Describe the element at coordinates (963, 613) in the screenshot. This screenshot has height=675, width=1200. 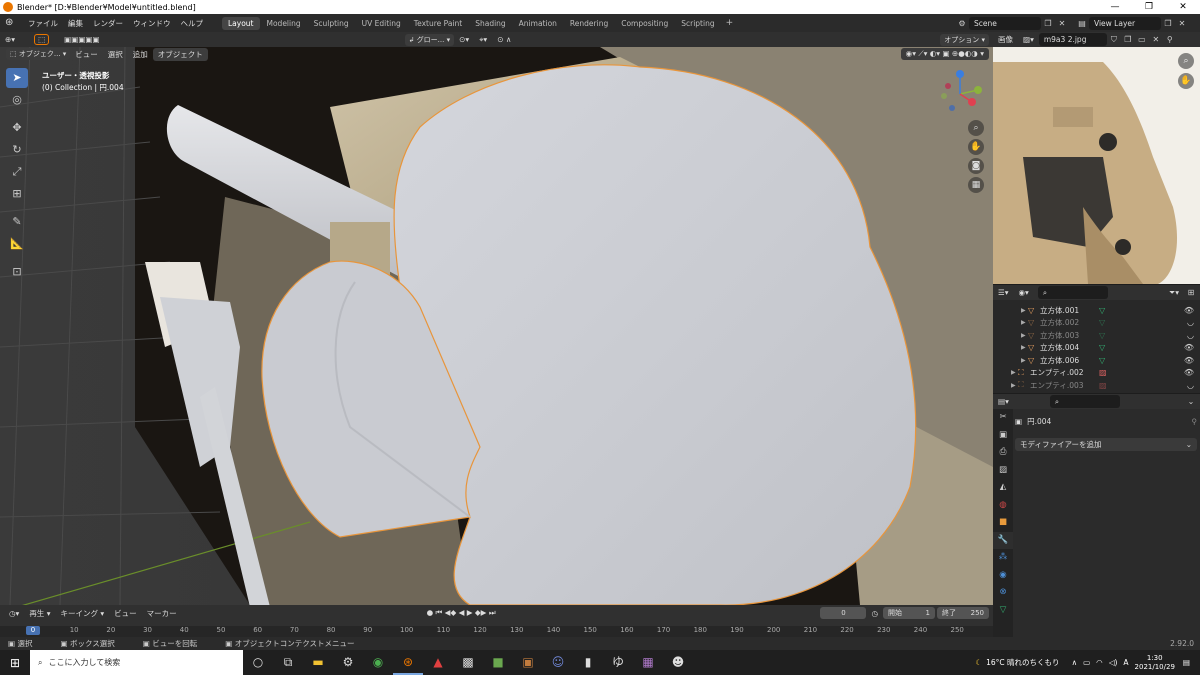
I see `end-frame-field: 終了 250` at that location.